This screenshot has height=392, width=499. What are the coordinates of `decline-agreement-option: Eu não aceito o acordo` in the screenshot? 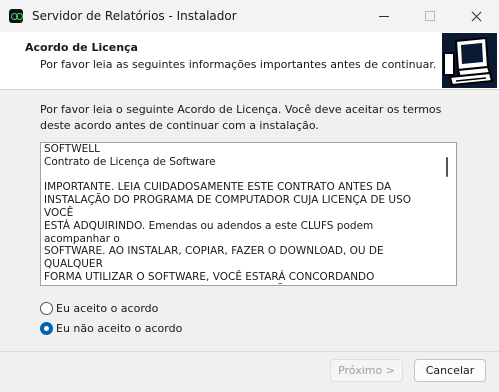 It's located at (111, 328).